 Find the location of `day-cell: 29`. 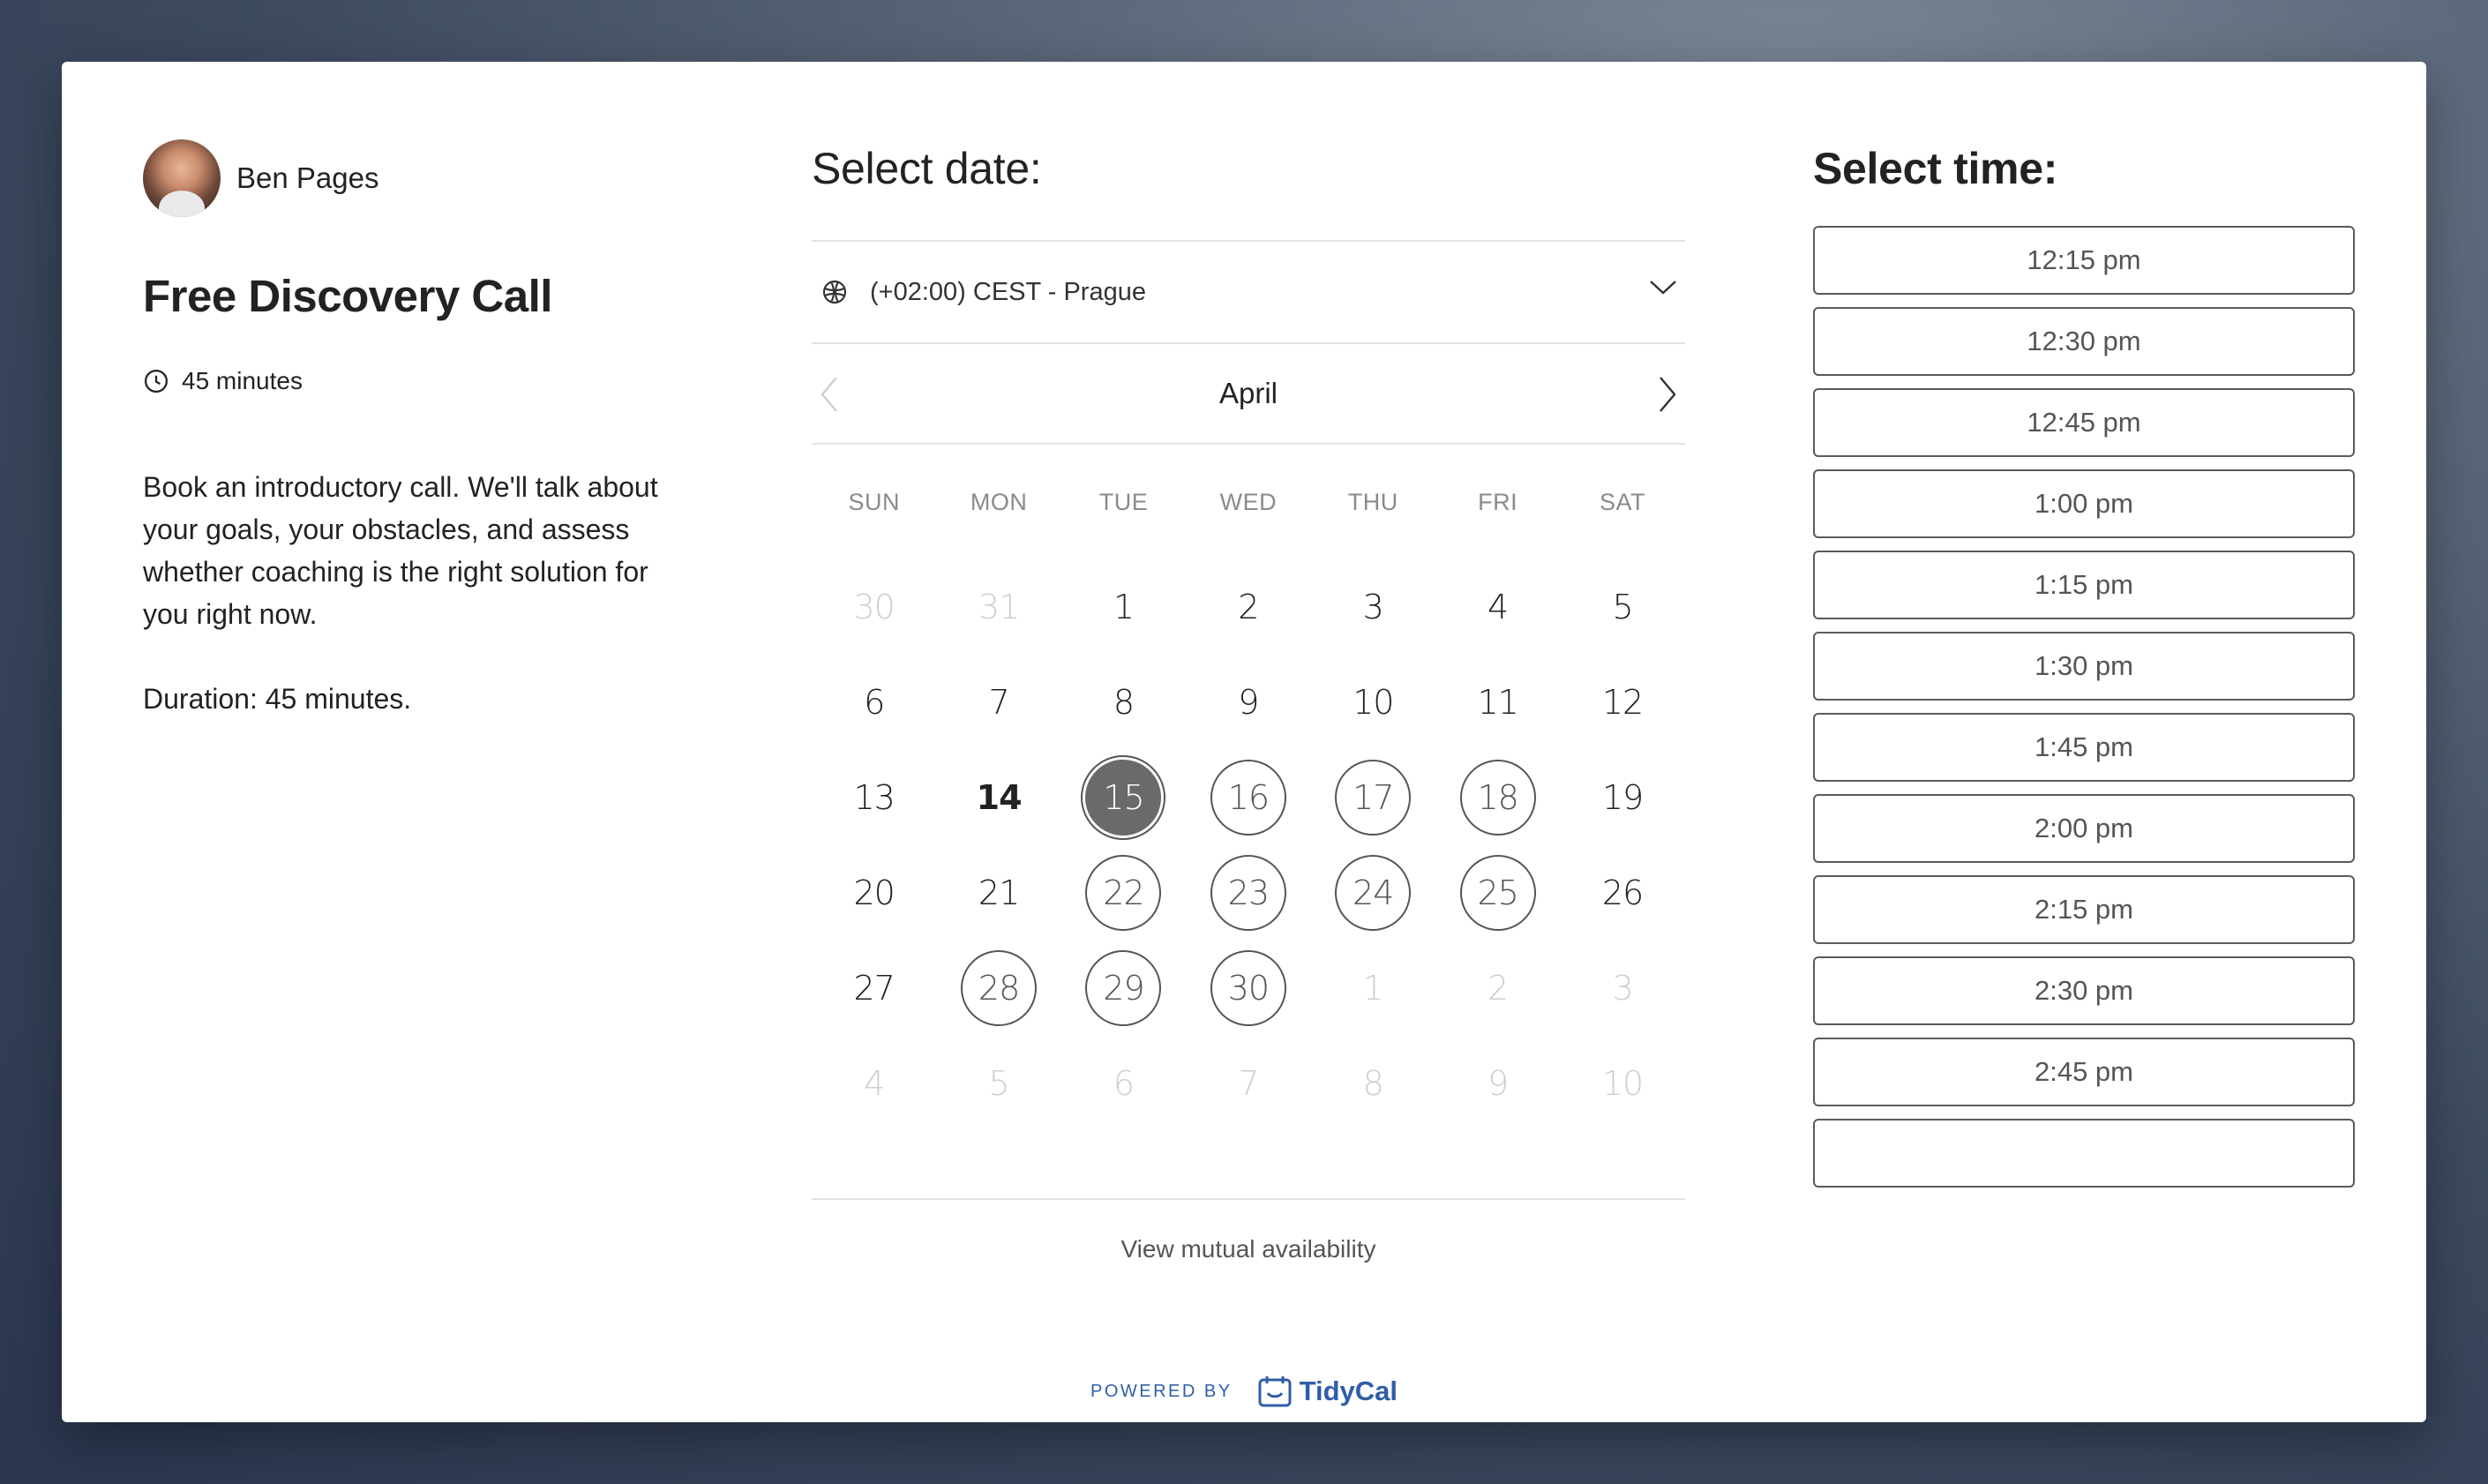

day-cell: 29 is located at coordinates (1124, 988).